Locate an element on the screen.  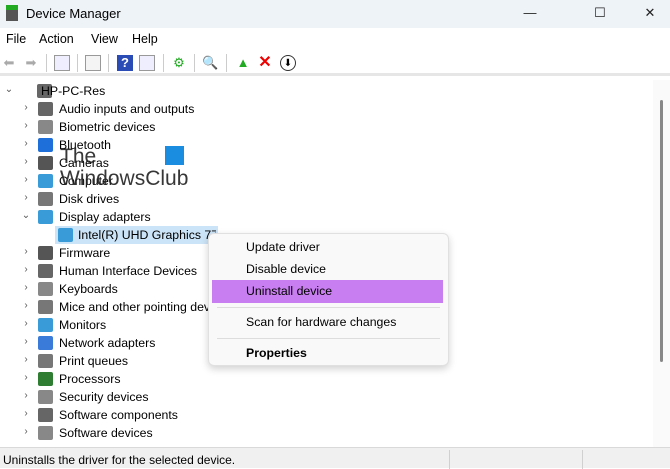
uninstall-device-icon: ✕ is located at coordinates (265, 63).